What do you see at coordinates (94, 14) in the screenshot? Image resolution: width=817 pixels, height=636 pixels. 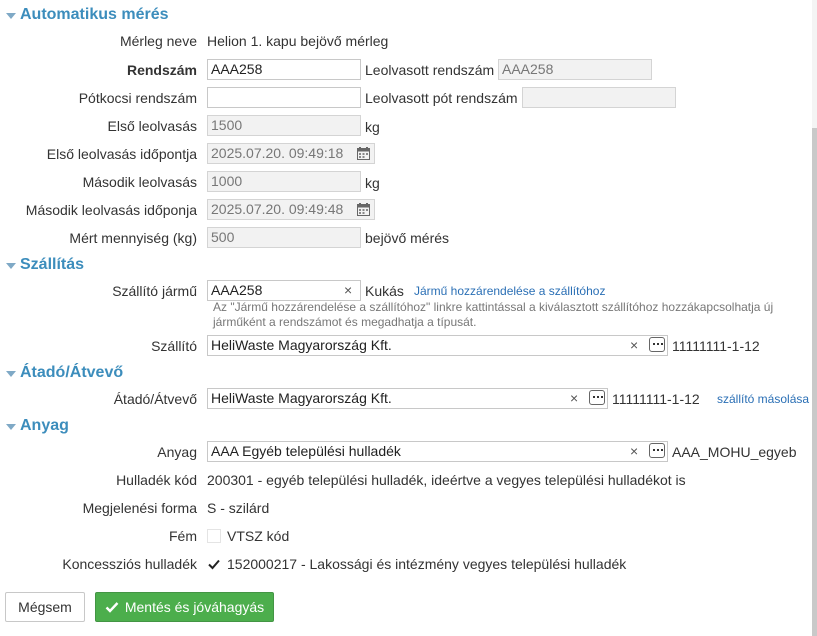 I see `section-automatic-label: Automatikus mérés` at bounding box center [94, 14].